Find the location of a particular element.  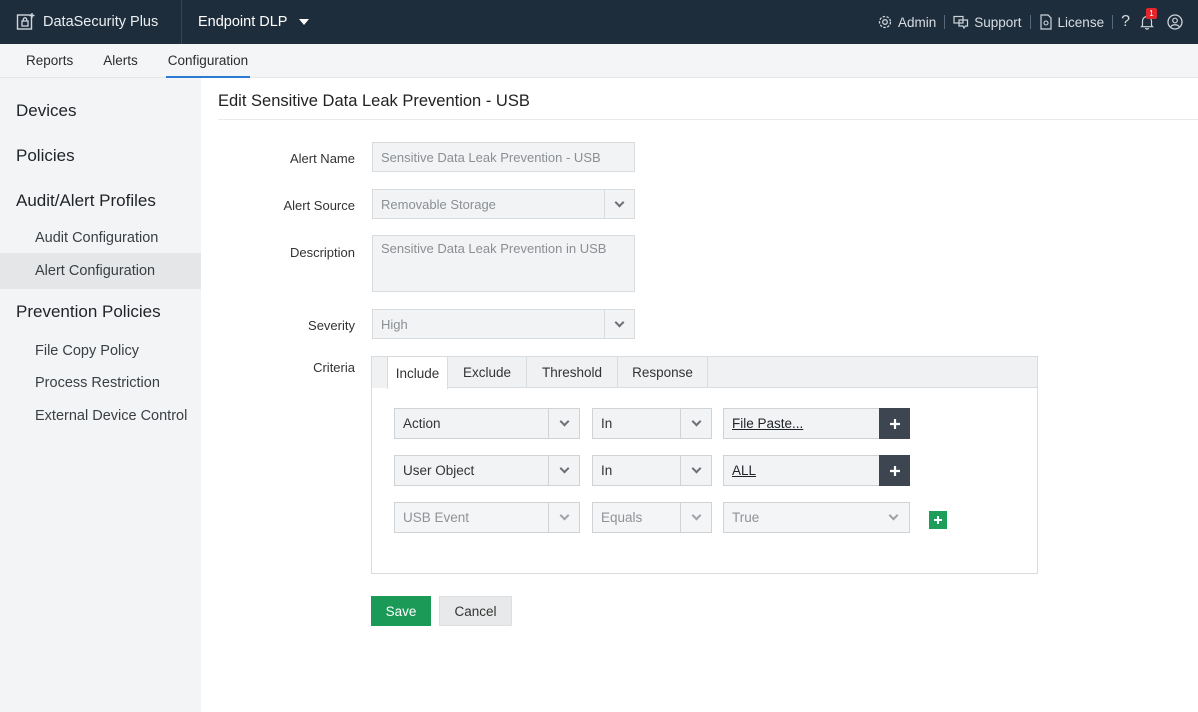

severity-select: High is located at coordinates (503, 324).